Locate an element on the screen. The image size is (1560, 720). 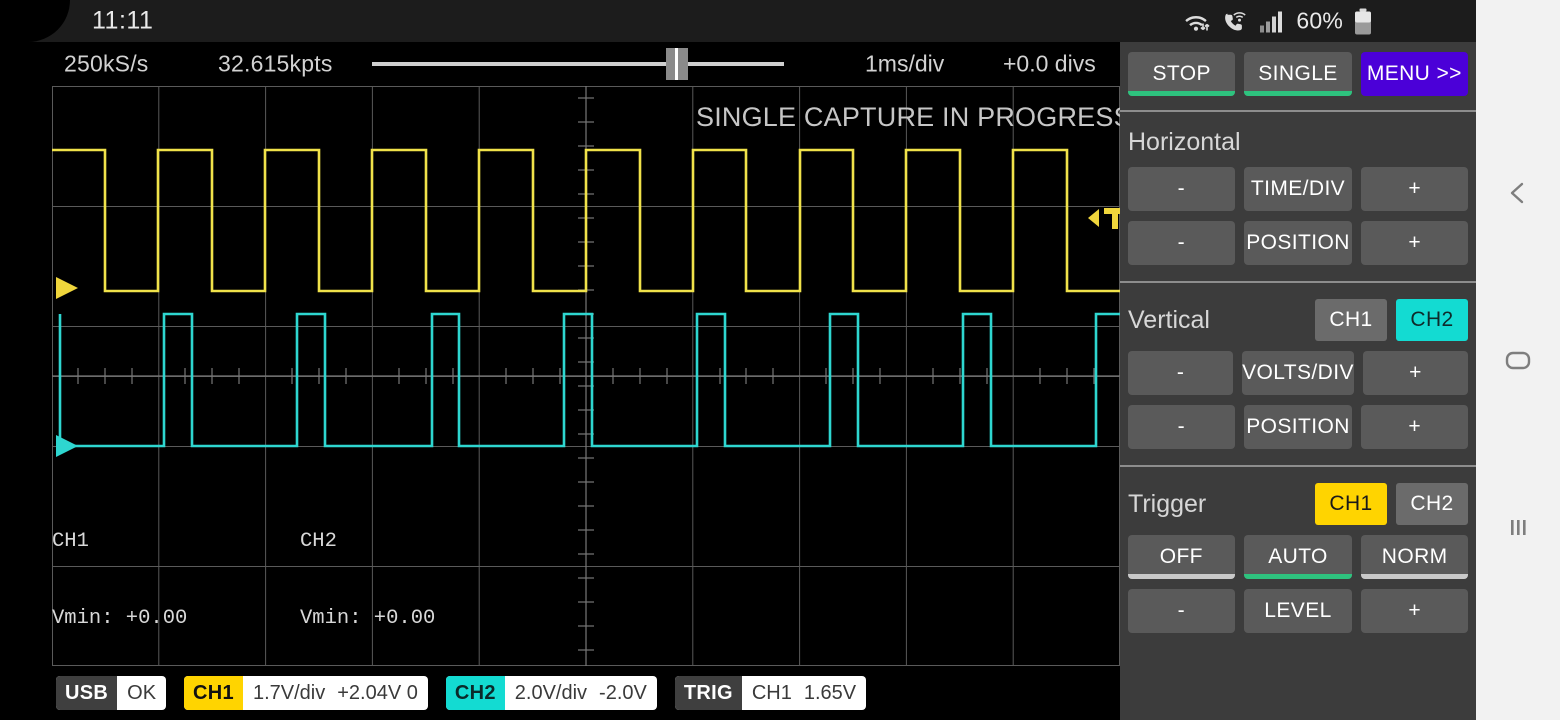
trigger-off-button: OFF is located at coordinates (1181, 557).